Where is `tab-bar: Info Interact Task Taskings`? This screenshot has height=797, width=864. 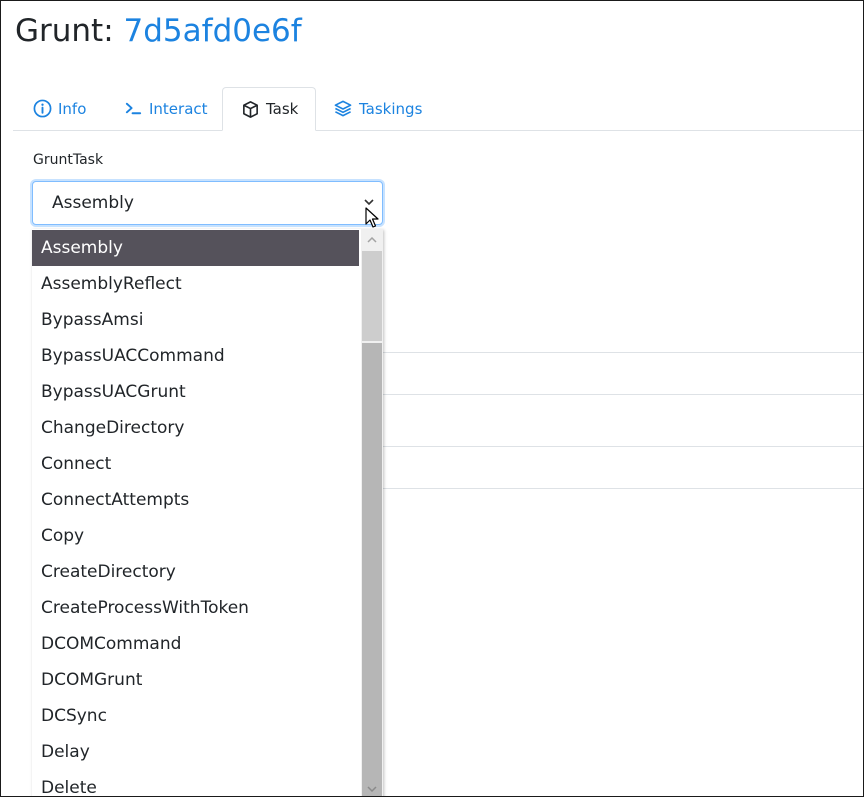
tab-bar: Info Interact Task Taskings is located at coordinates (438, 109).